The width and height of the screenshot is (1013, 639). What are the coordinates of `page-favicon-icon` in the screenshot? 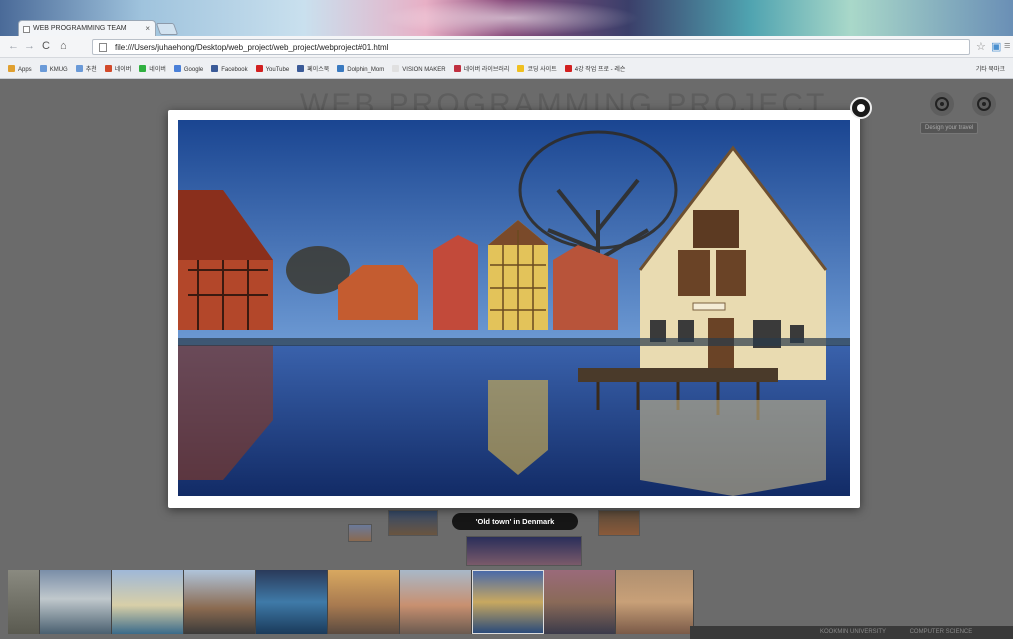 It's located at (26, 29).